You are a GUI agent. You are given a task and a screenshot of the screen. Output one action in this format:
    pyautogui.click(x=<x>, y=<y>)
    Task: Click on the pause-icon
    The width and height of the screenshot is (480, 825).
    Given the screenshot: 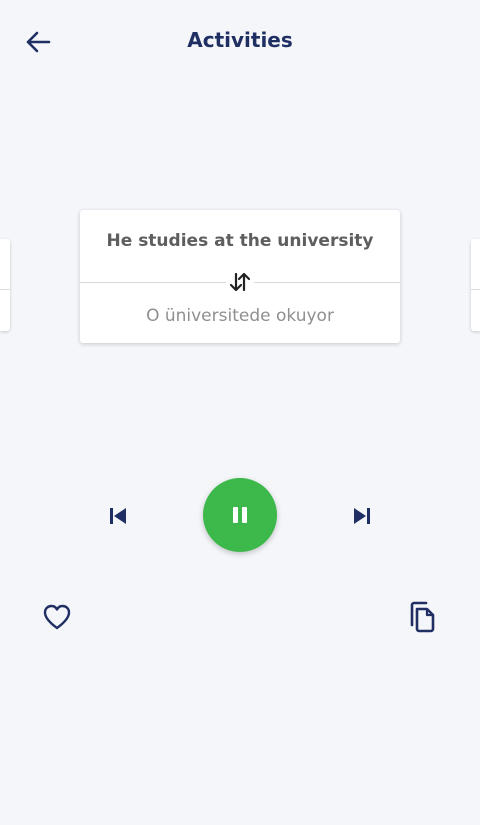 What is the action you would take?
    pyautogui.click(x=240, y=515)
    